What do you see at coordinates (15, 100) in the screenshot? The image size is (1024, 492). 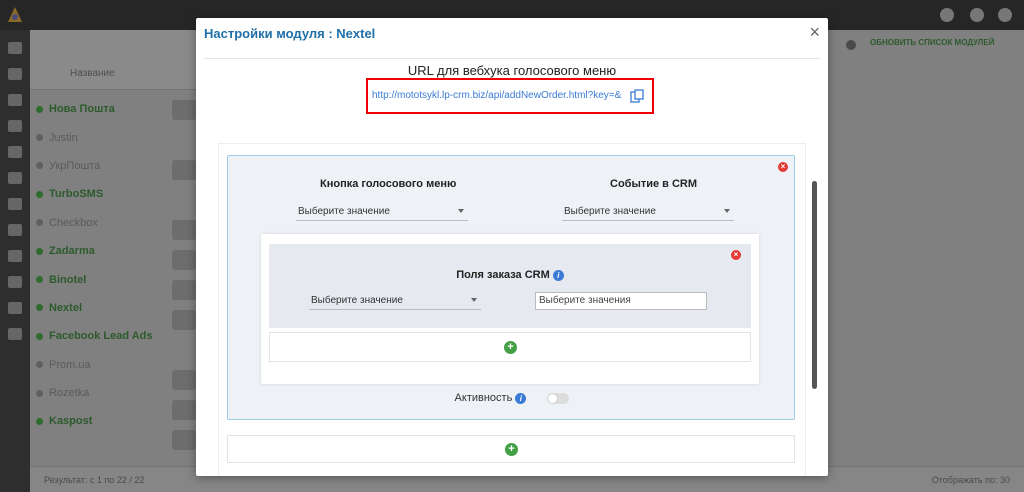 I see `users-icon` at bounding box center [15, 100].